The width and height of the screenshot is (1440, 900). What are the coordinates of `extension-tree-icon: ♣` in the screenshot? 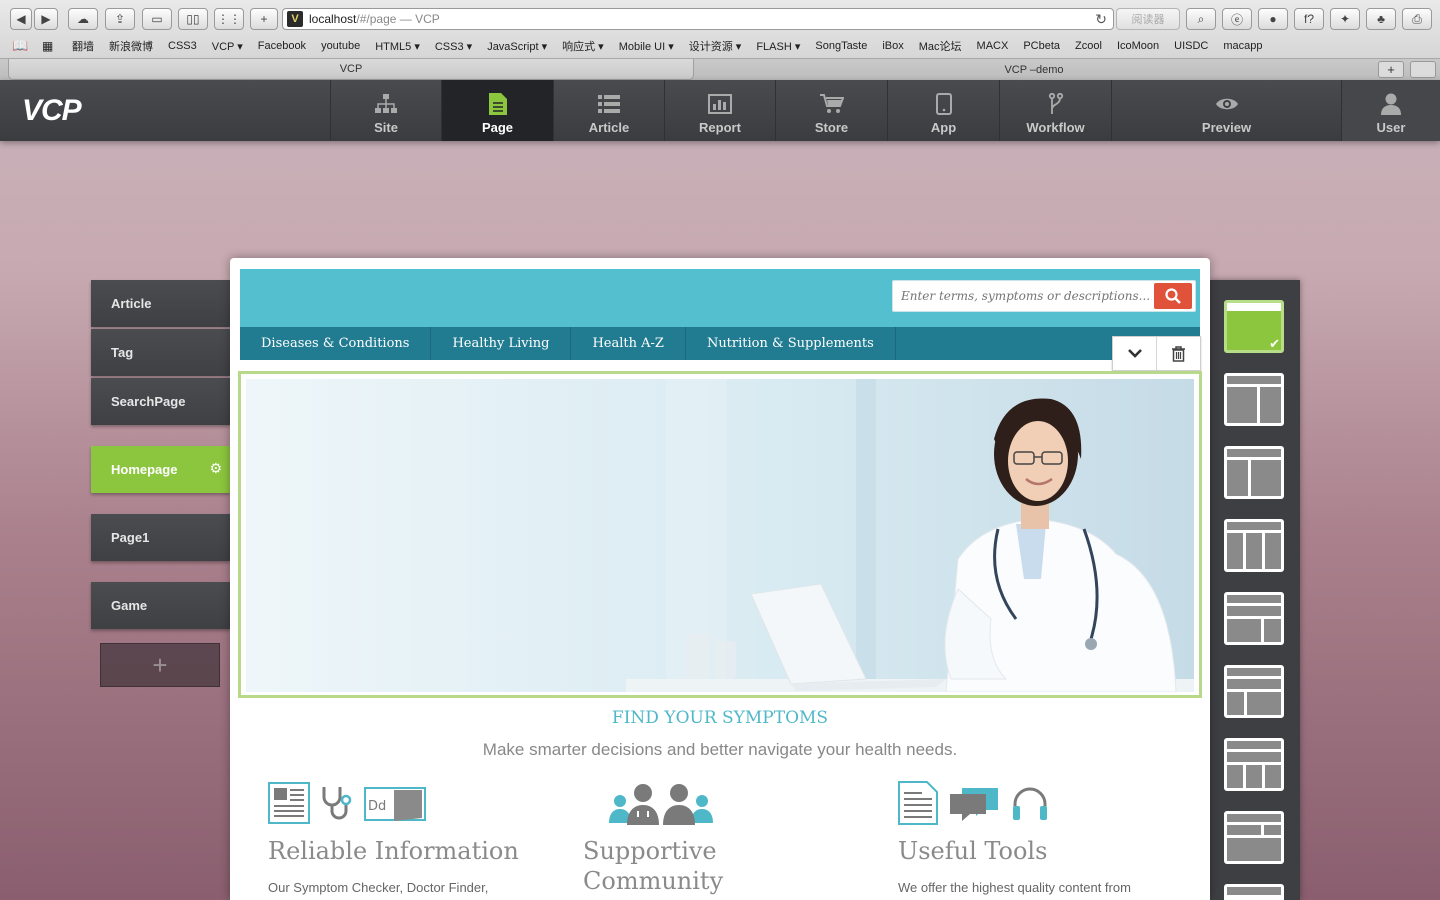 It's located at (1381, 19).